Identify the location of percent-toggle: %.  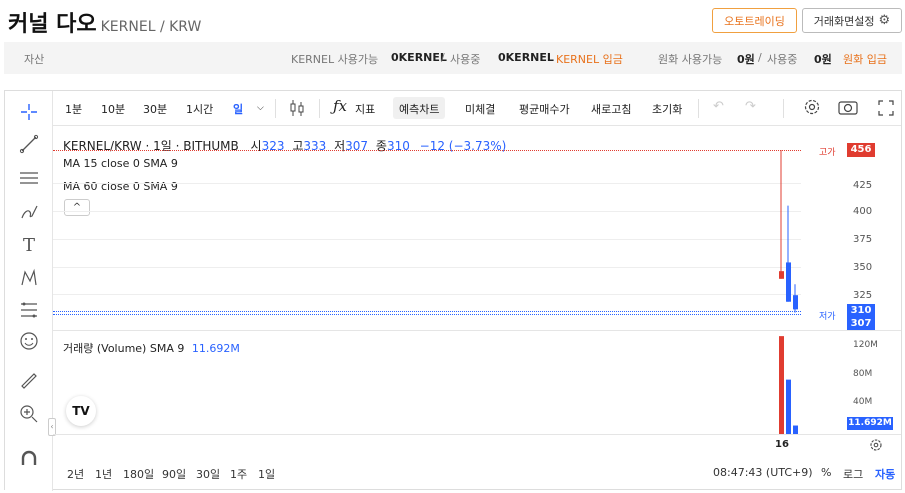
(826, 472).